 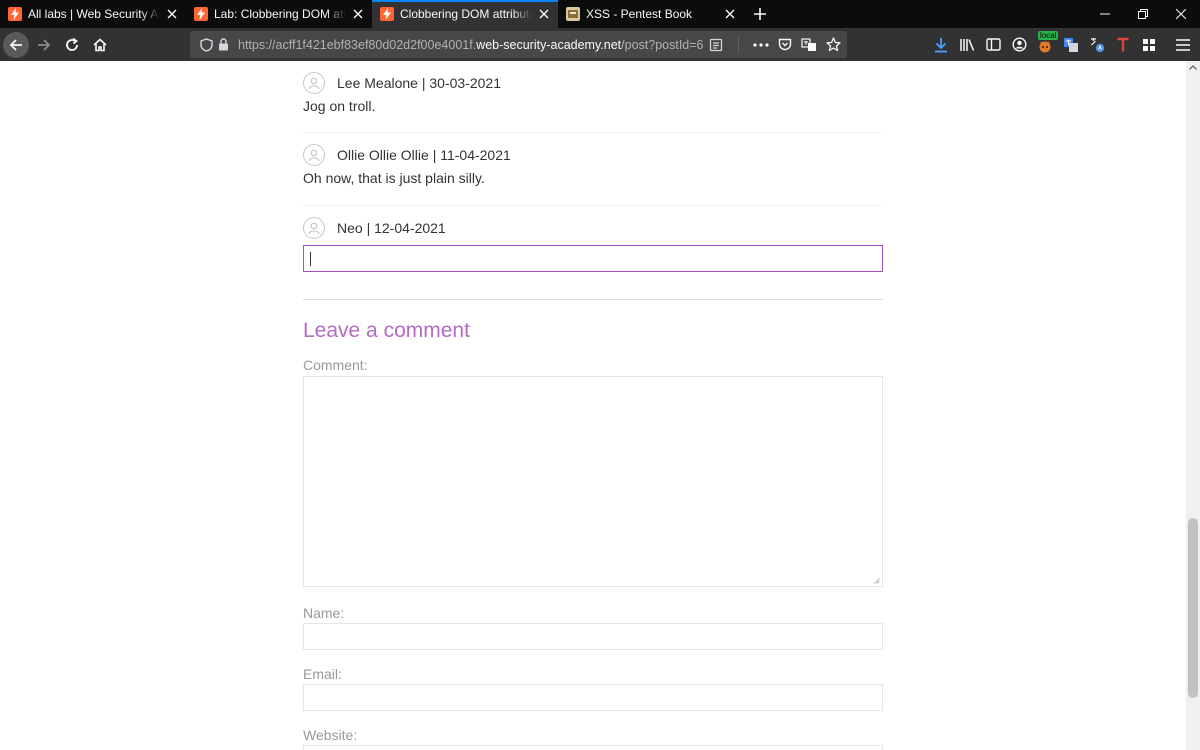 I want to click on close-window-button, so click(x=1181, y=14).